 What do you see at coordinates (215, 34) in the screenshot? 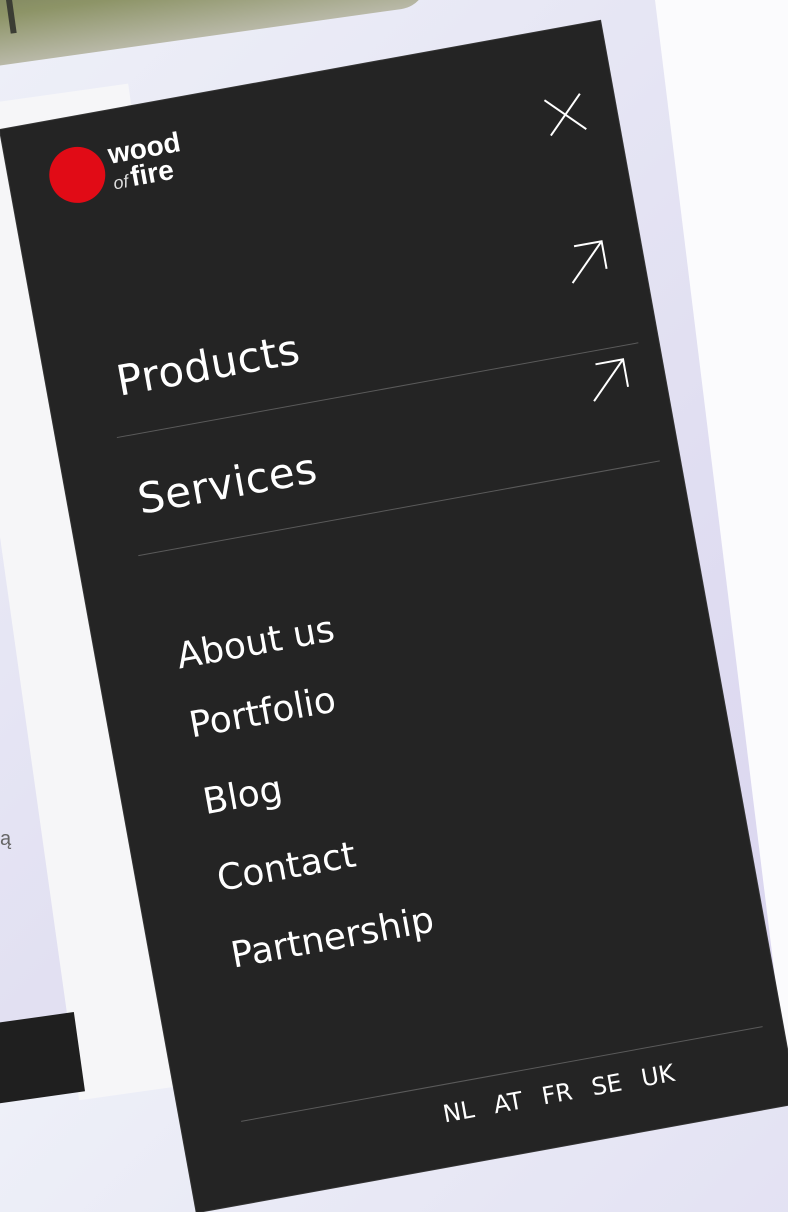
I see `background-photo` at bounding box center [215, 34].